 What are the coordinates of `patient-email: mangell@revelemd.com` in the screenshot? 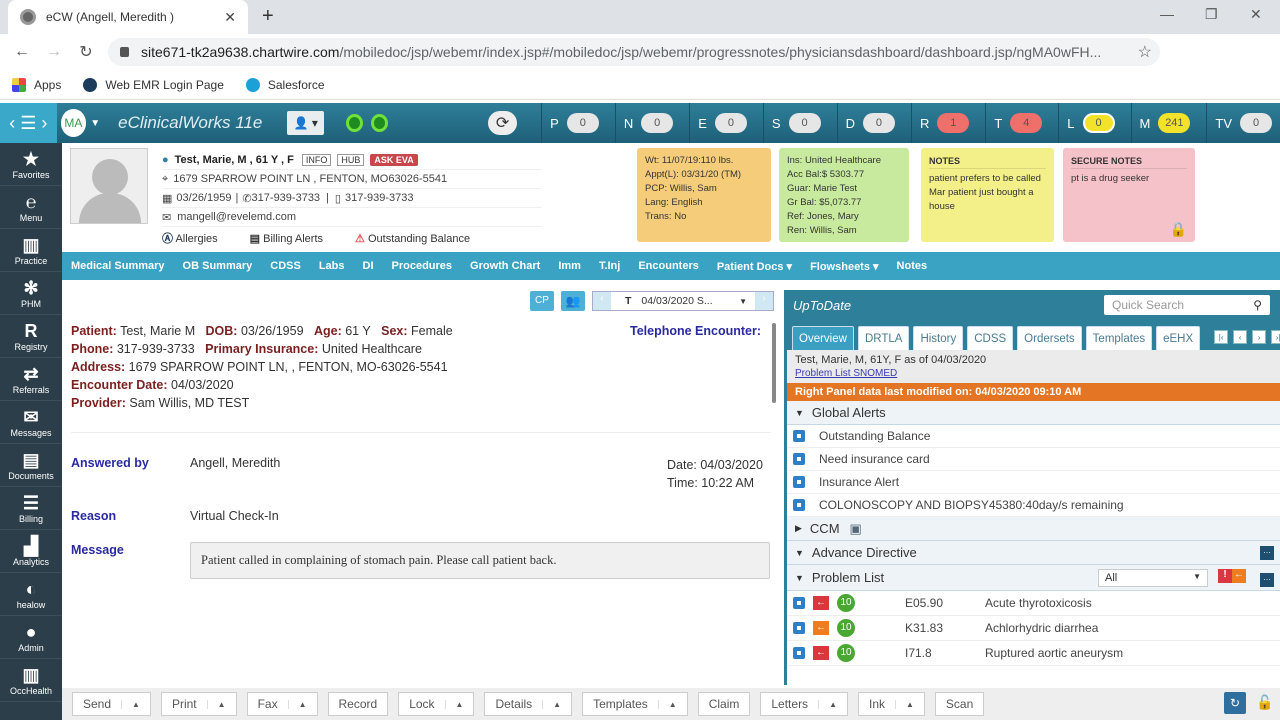 It's located at (236, 217).